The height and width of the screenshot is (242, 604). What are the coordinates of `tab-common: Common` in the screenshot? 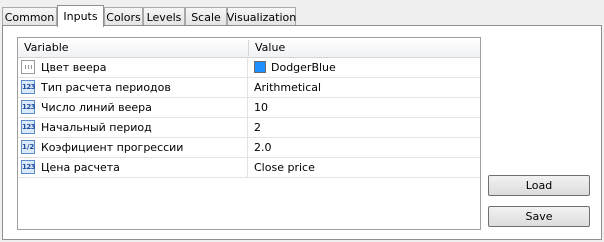 It's located at (29, 16).